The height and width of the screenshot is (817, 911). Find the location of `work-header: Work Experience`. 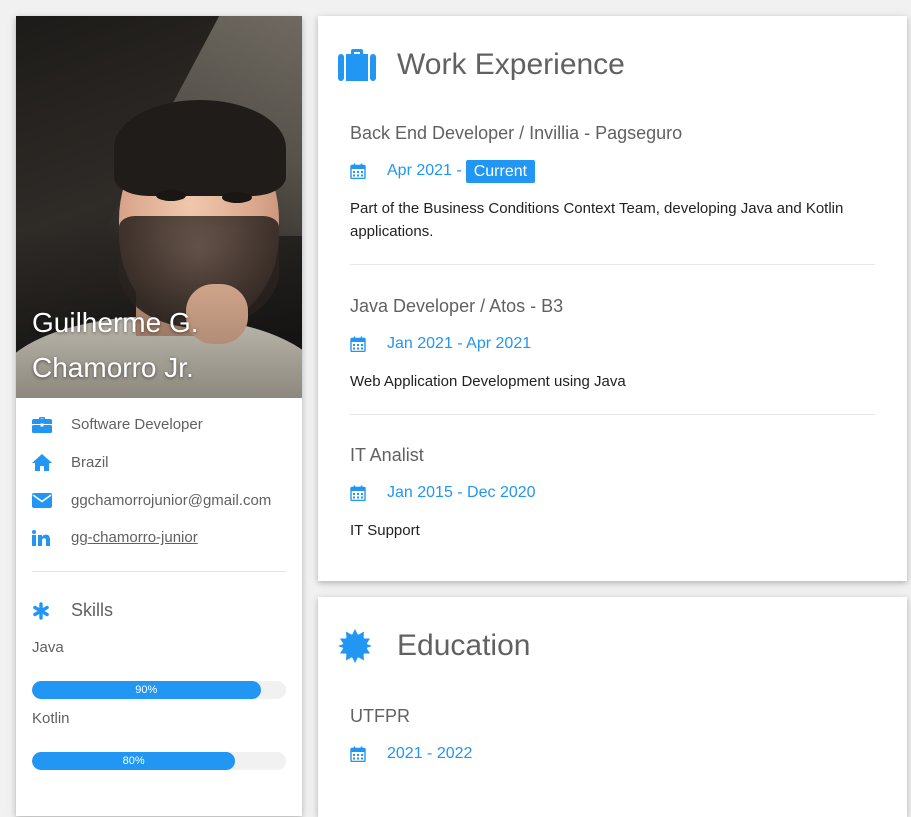

work-header: Work Experience is located at coordinates (481, 65).